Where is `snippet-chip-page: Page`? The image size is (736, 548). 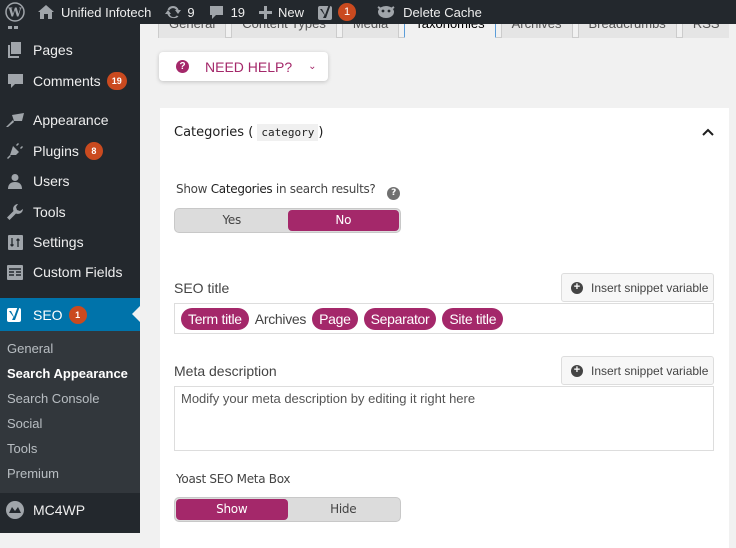 snippet-chip-page: Page is located at coordinates (335, 318).